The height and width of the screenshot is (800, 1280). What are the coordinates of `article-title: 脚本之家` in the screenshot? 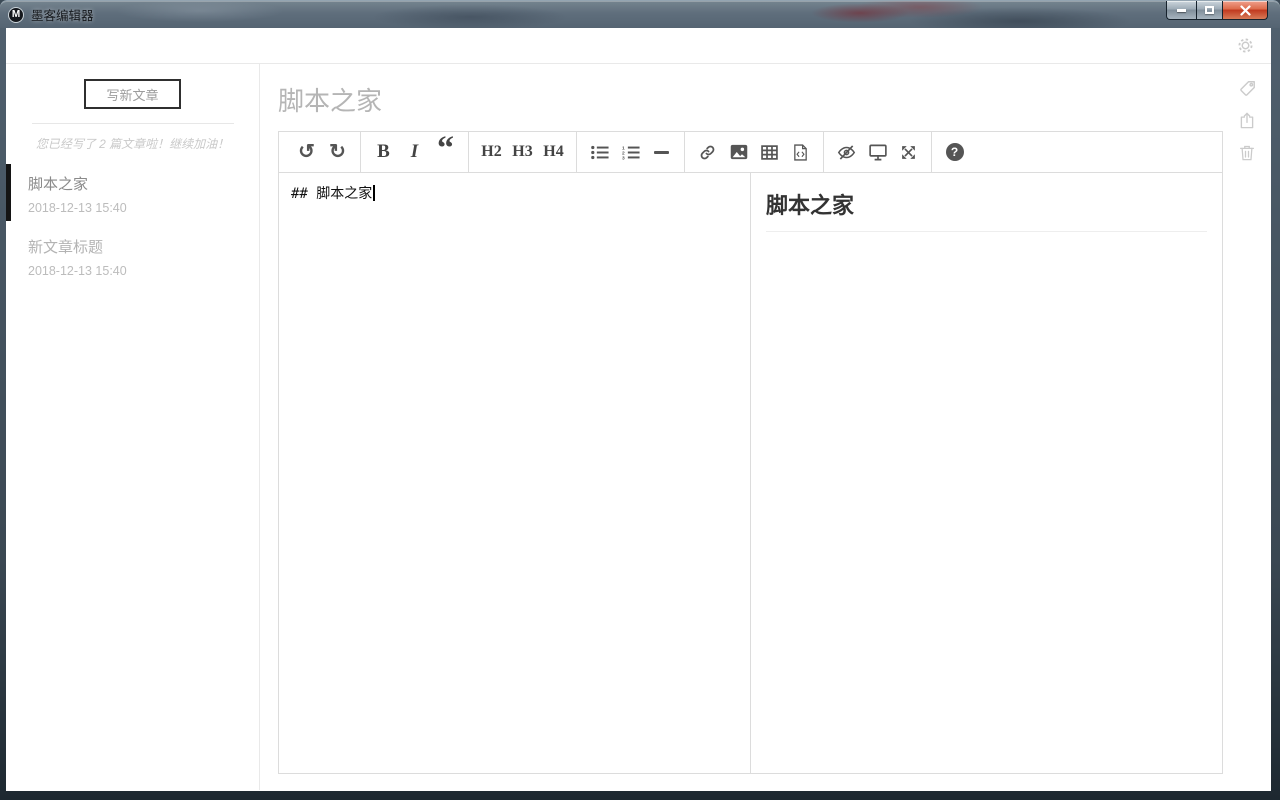 It's located at (58, 184).